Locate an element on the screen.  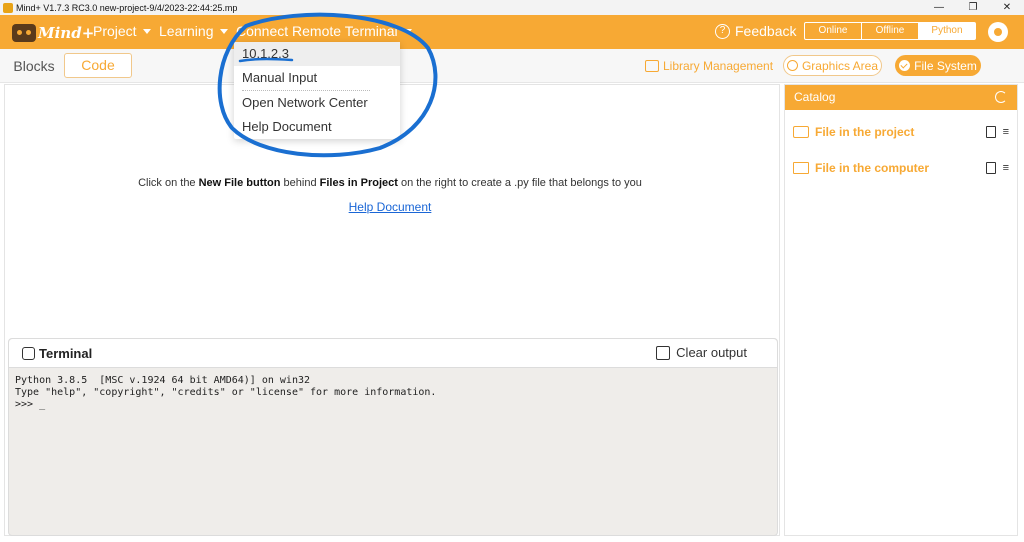
mindplus-logo: Mind+ is located at coordinates (53, 33).